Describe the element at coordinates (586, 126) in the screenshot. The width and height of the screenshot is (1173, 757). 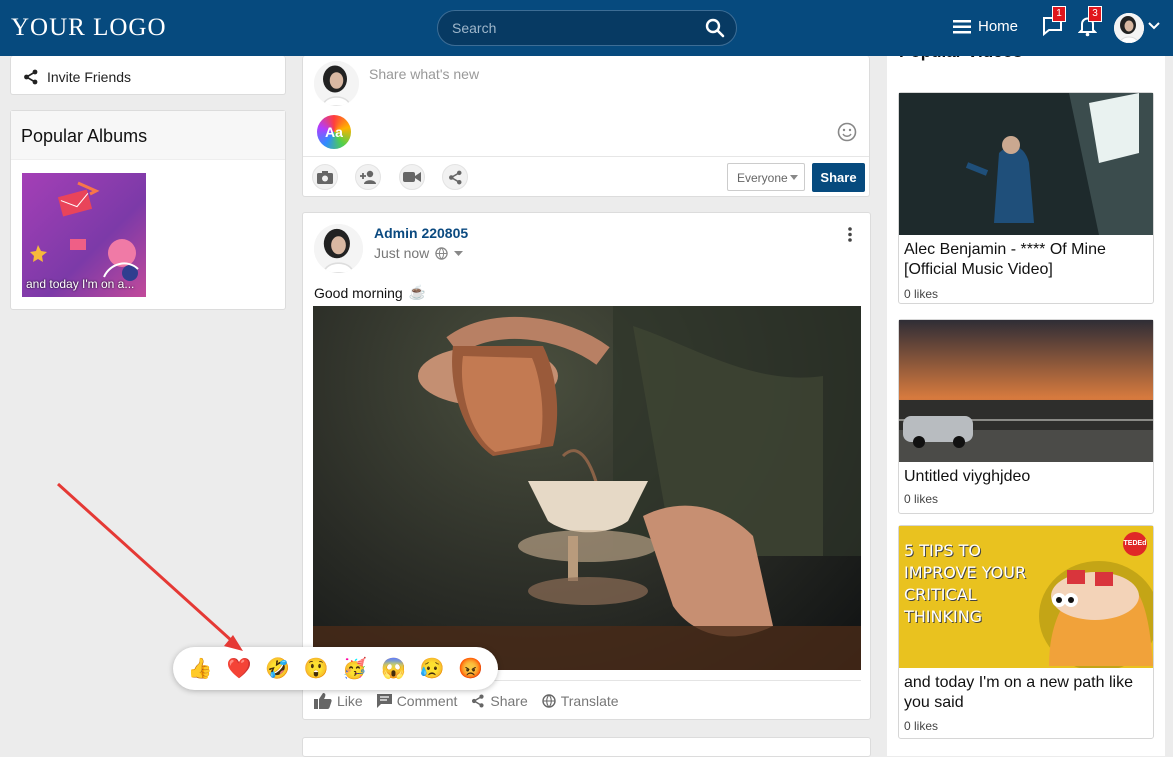
I see `post-composer: Share what's new Aa Everyone Share` at that location.